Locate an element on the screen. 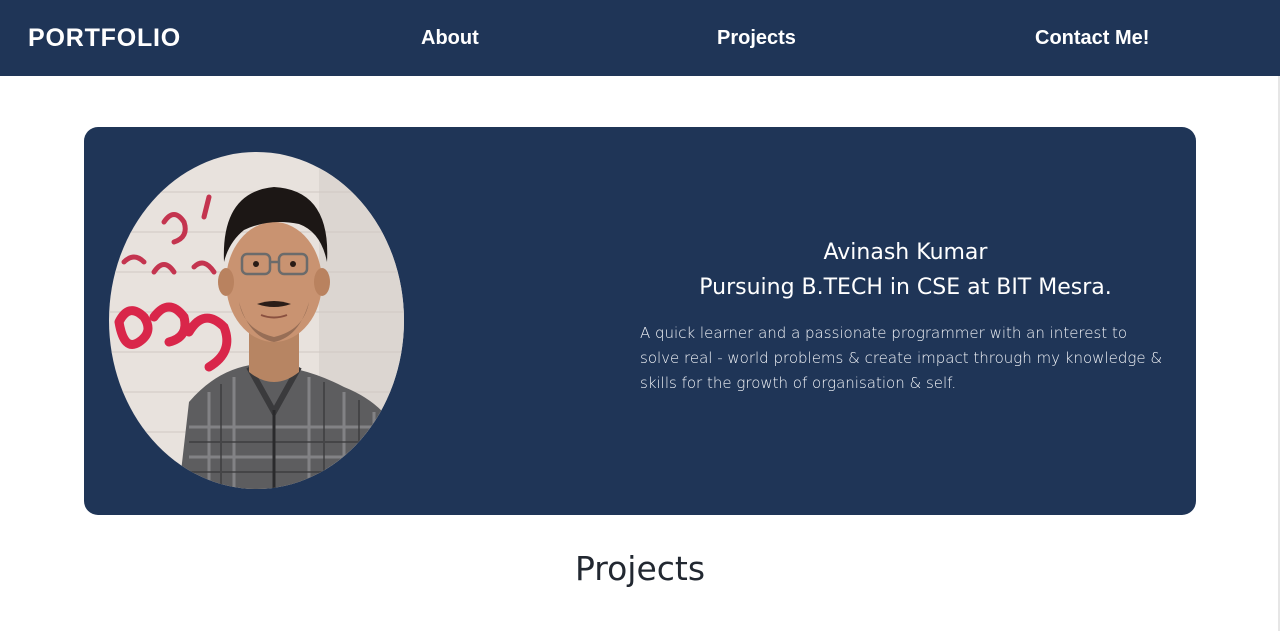 This screenshot has height=631, width=1280. hero-name: Avinash Kumar is located at coordinates (905, 252).